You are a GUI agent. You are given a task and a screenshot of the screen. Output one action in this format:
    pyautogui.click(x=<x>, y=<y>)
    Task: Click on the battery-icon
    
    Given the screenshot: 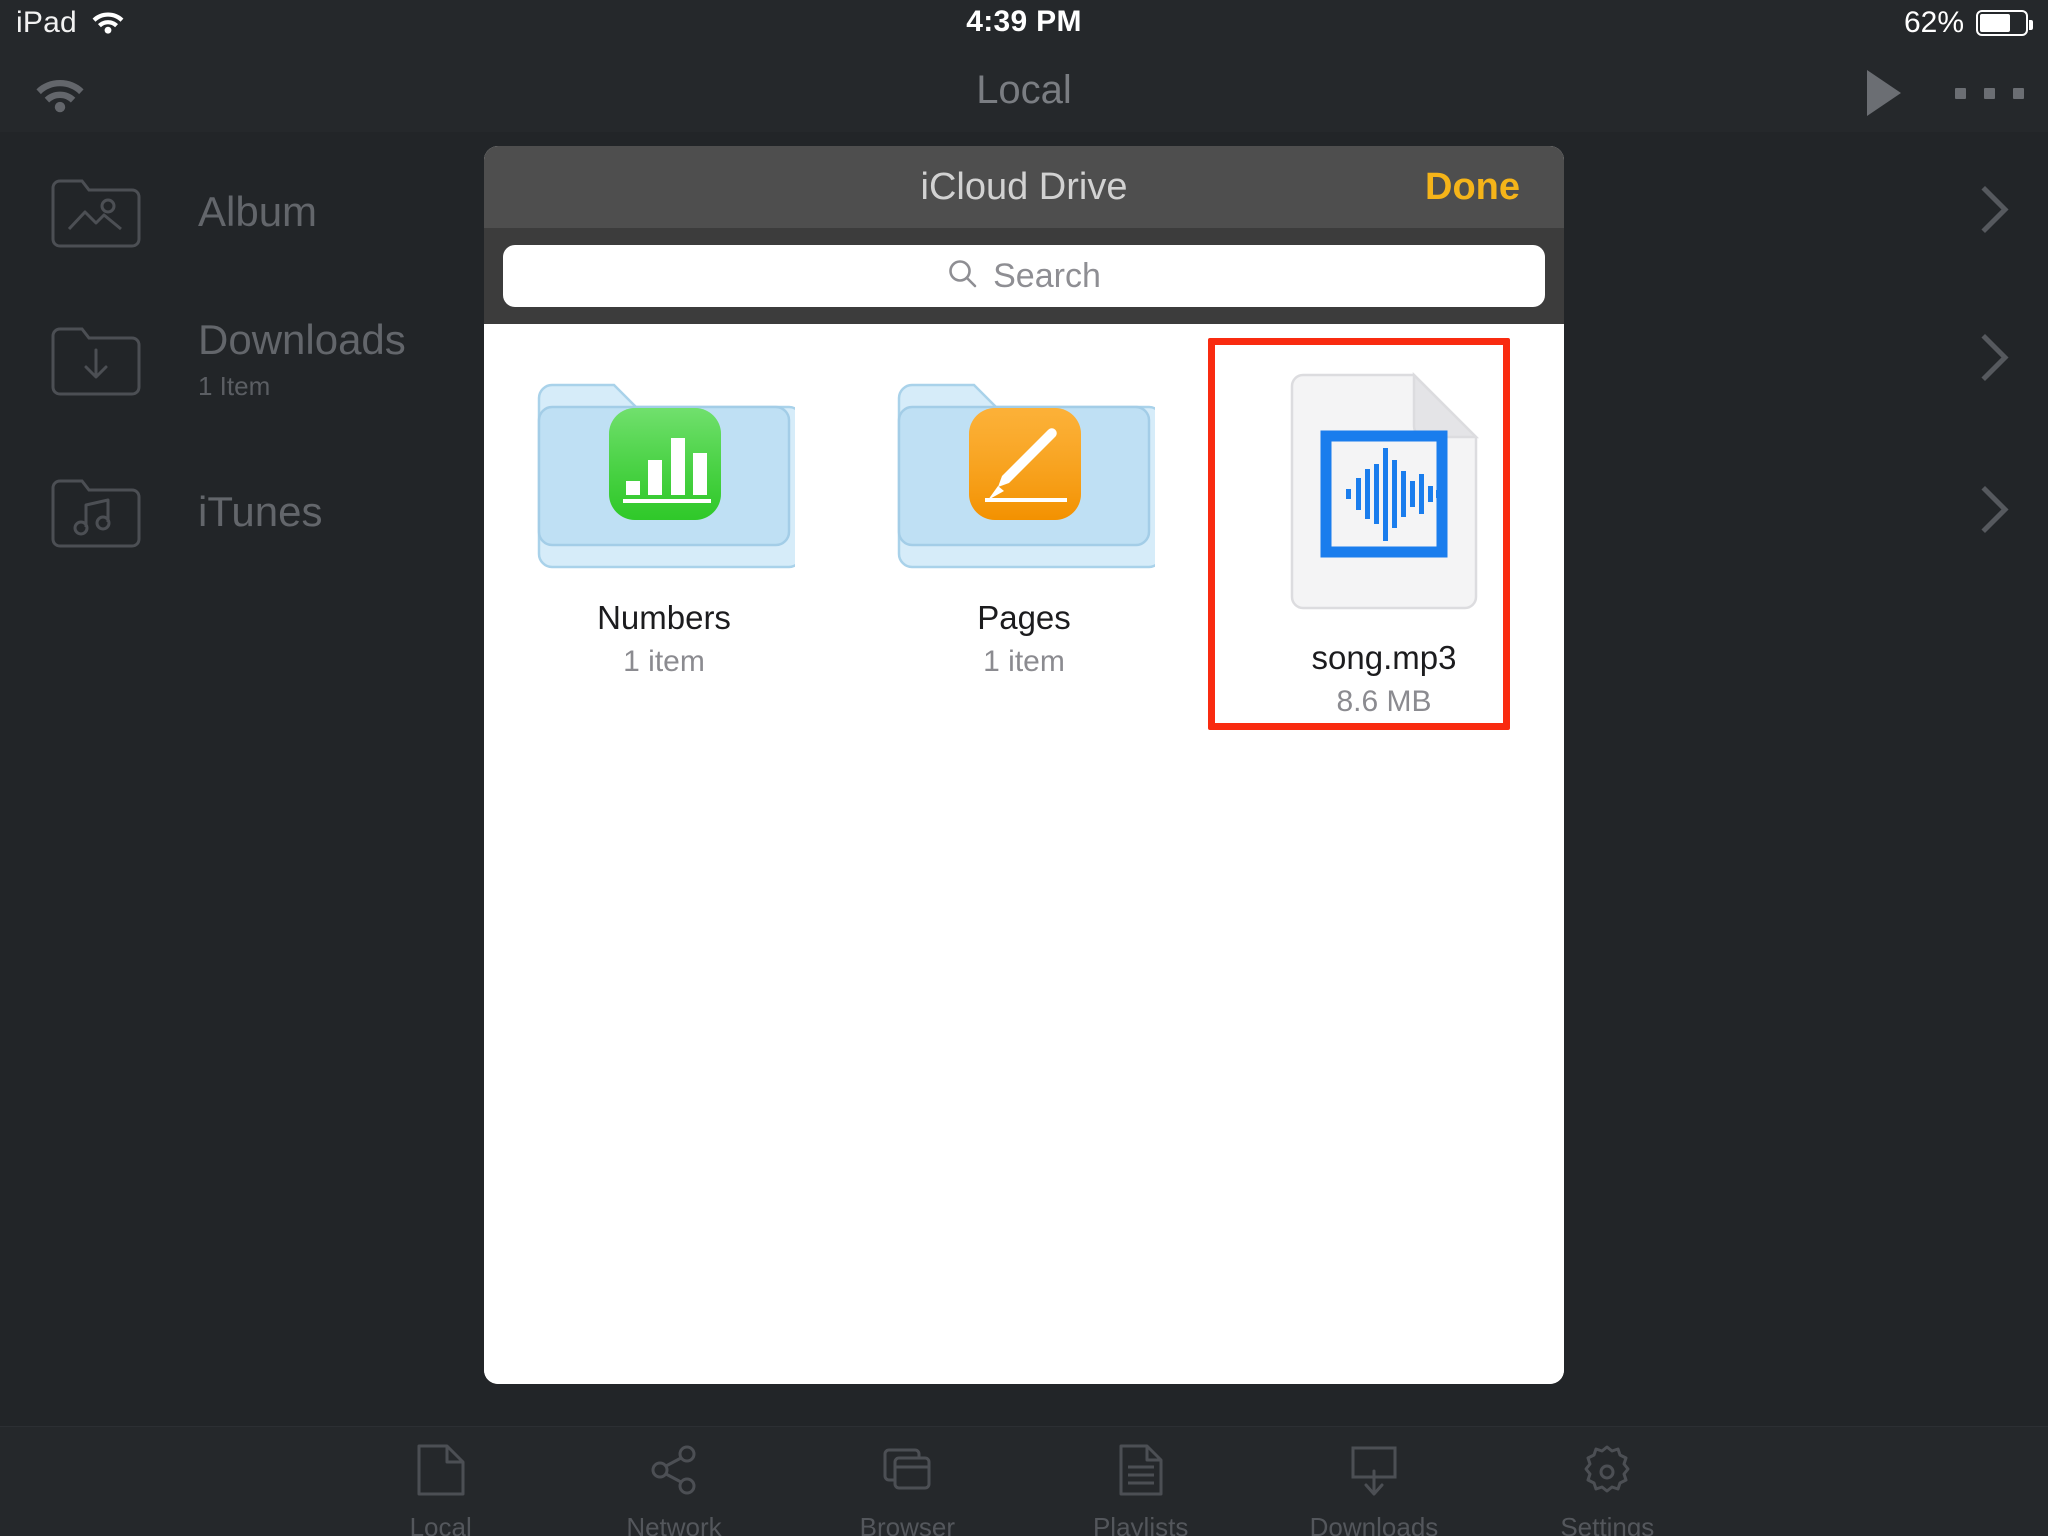 What is the action you would take?
    pyautogui.click(x=2004, y=23)
    